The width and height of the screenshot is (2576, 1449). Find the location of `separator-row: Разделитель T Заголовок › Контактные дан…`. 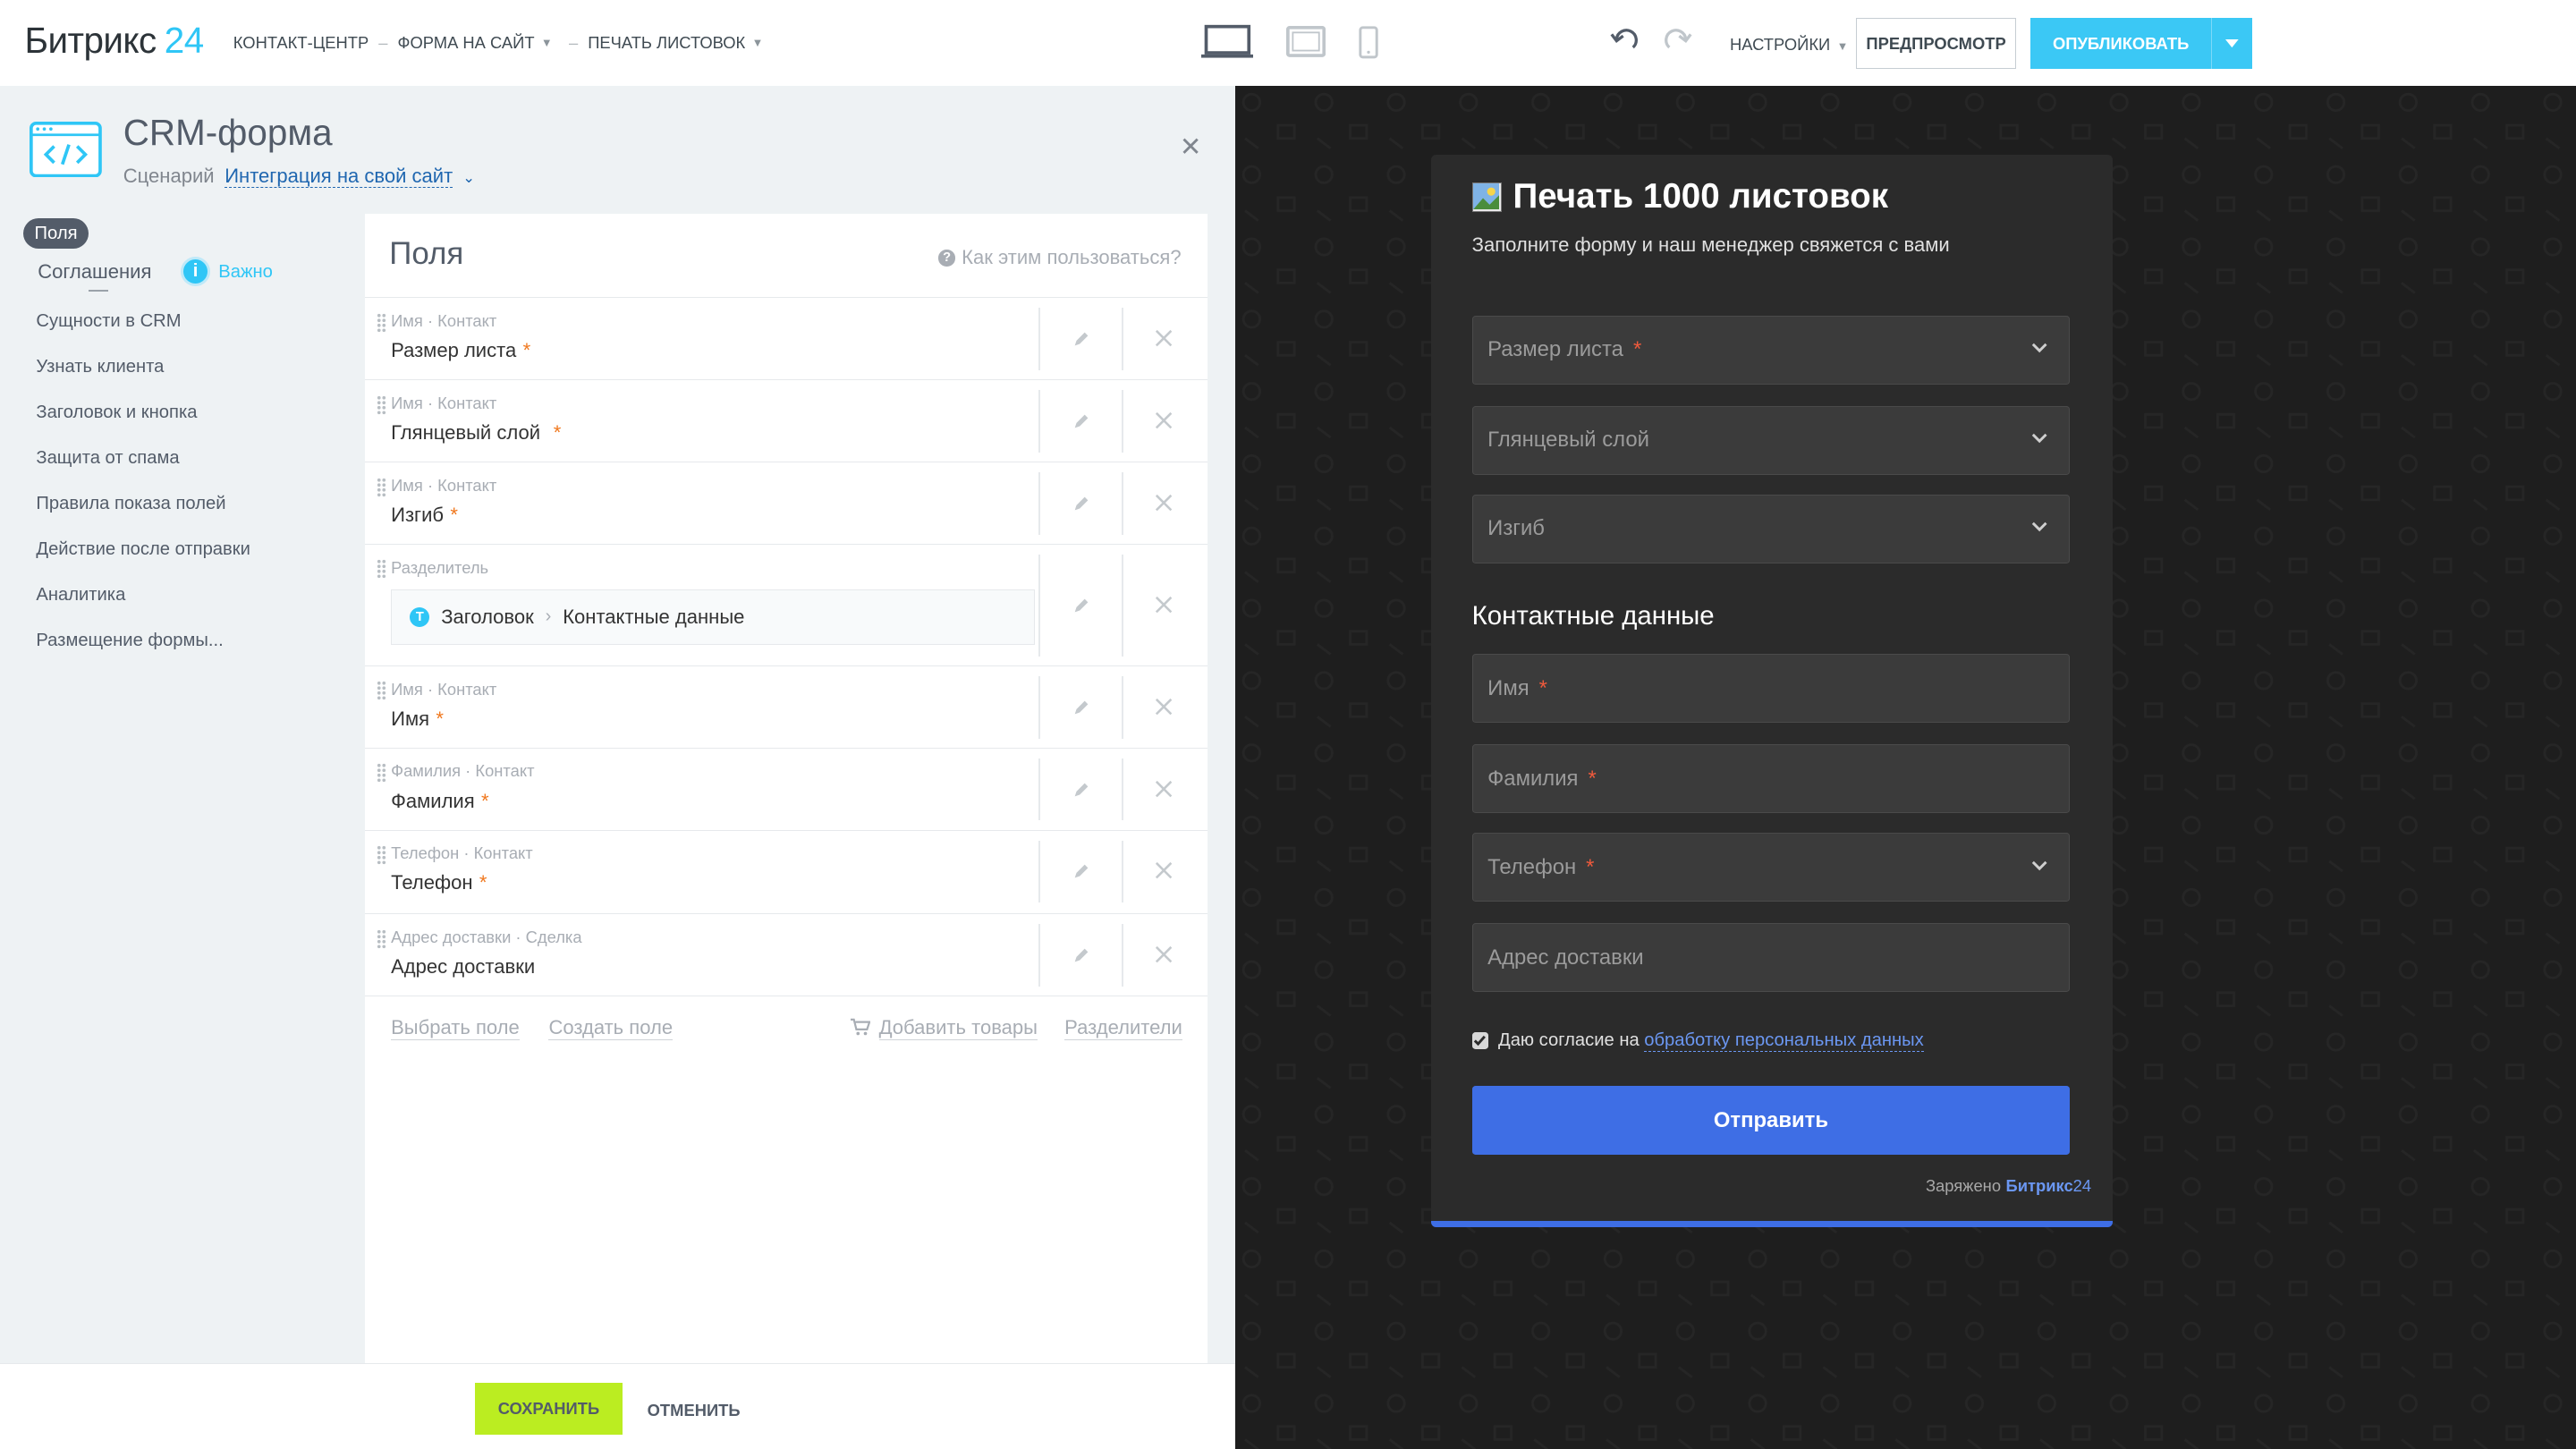

separator-row: Разделитель T Заголовок › Контактные дан… is located at coordinates (786, 604).